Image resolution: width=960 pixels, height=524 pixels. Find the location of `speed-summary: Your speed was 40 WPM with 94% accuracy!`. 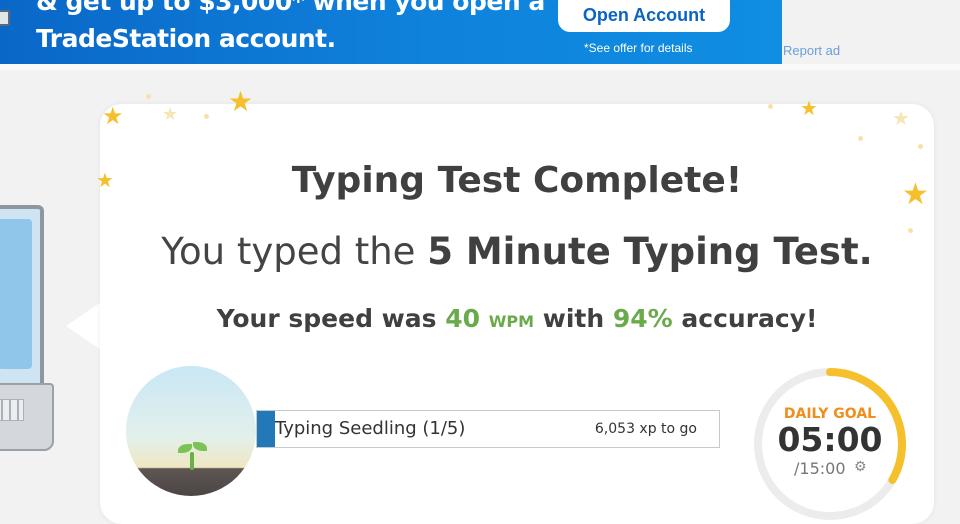

speed-summary: Your speed was 40 WPM with 94% accuracy! is located at coordinates (517, 318).